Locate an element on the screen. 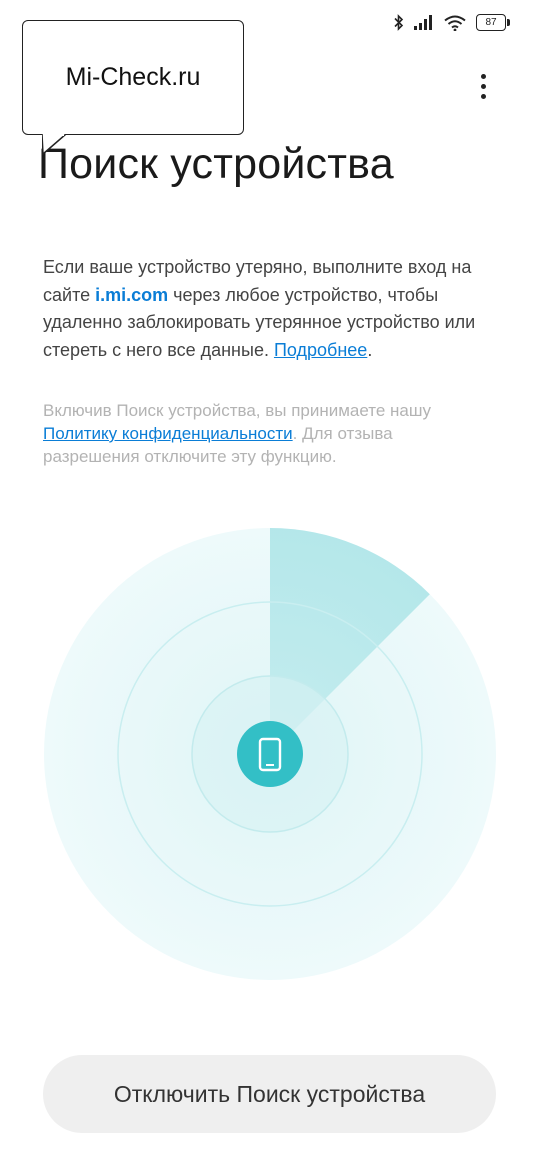  more-options-button is located at coordinates (483, 86).